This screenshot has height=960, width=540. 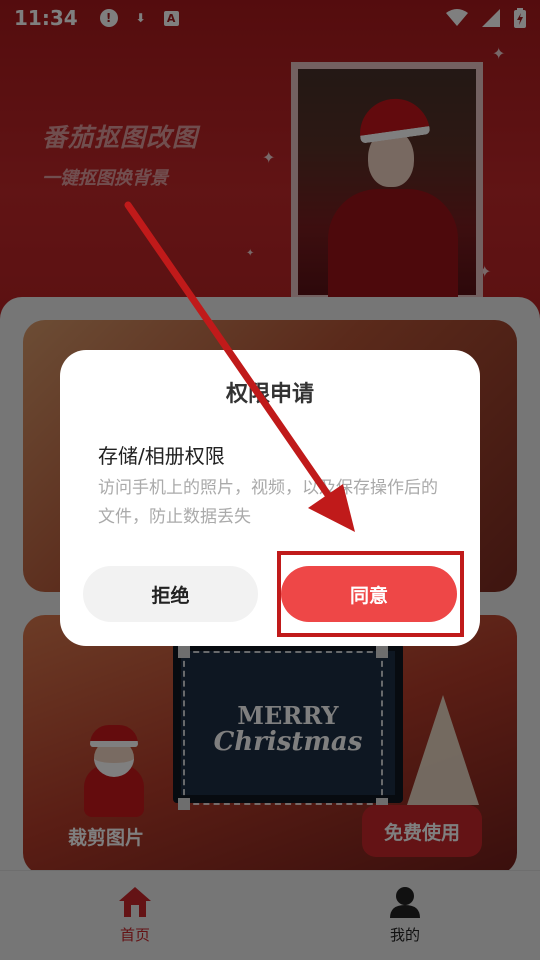 I want to click on dialog-title: 权限申请, so click(x=269, y=394).